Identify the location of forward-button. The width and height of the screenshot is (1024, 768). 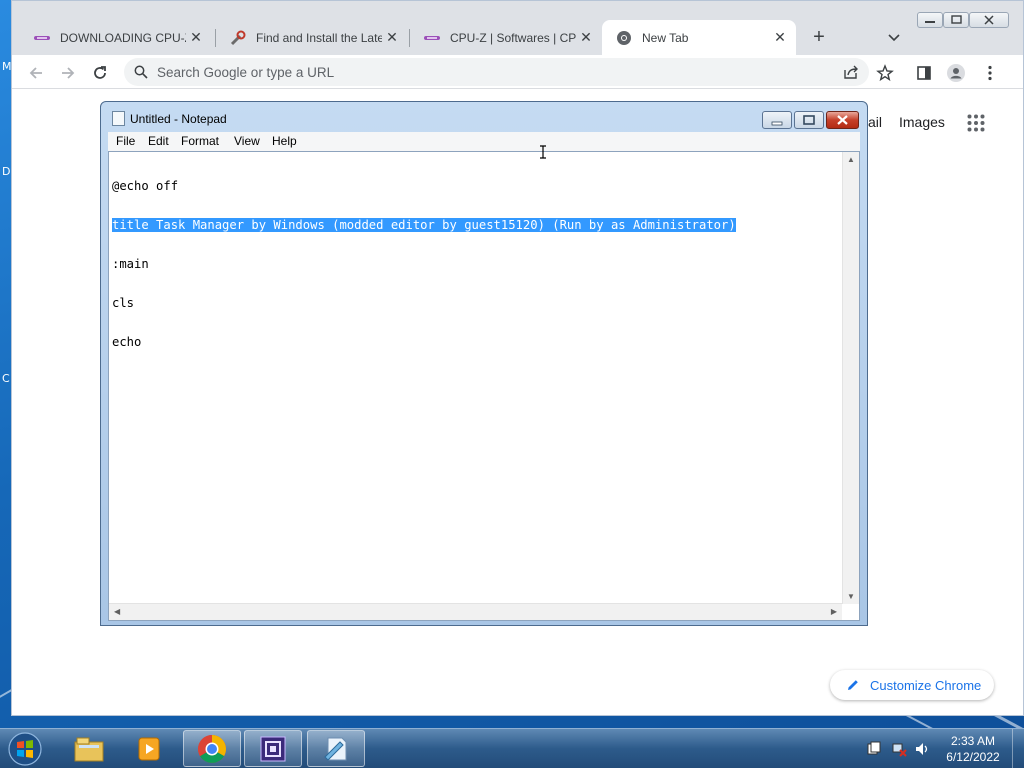
(68, 73).